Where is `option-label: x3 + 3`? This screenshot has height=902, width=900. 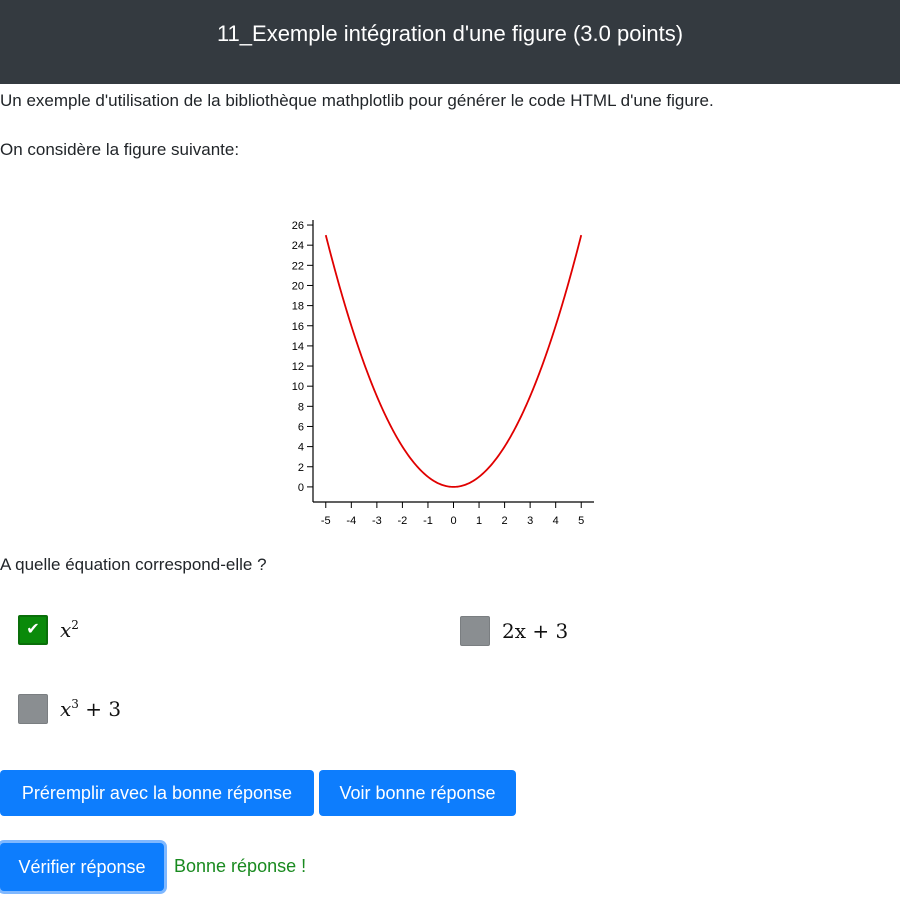 option-label: x3 + 3 is located at coordinates (90, 709).